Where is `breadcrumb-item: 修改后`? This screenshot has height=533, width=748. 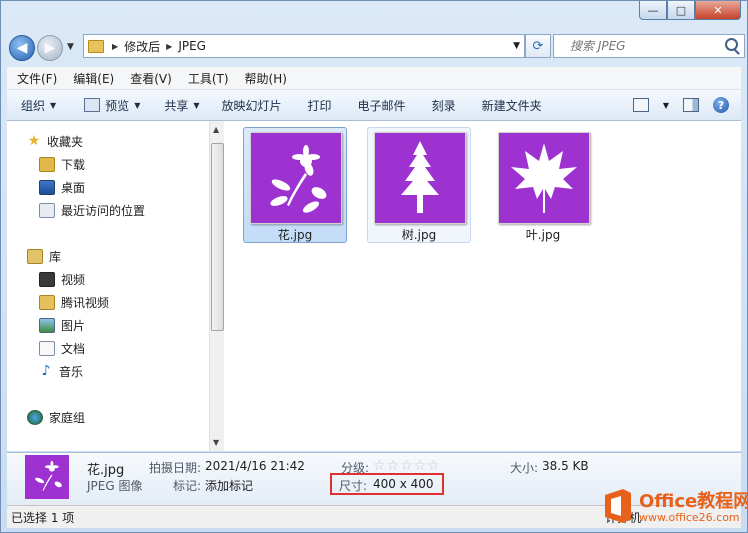
breadcrumb-item: 修改后 is located at coordinates (142, 46).